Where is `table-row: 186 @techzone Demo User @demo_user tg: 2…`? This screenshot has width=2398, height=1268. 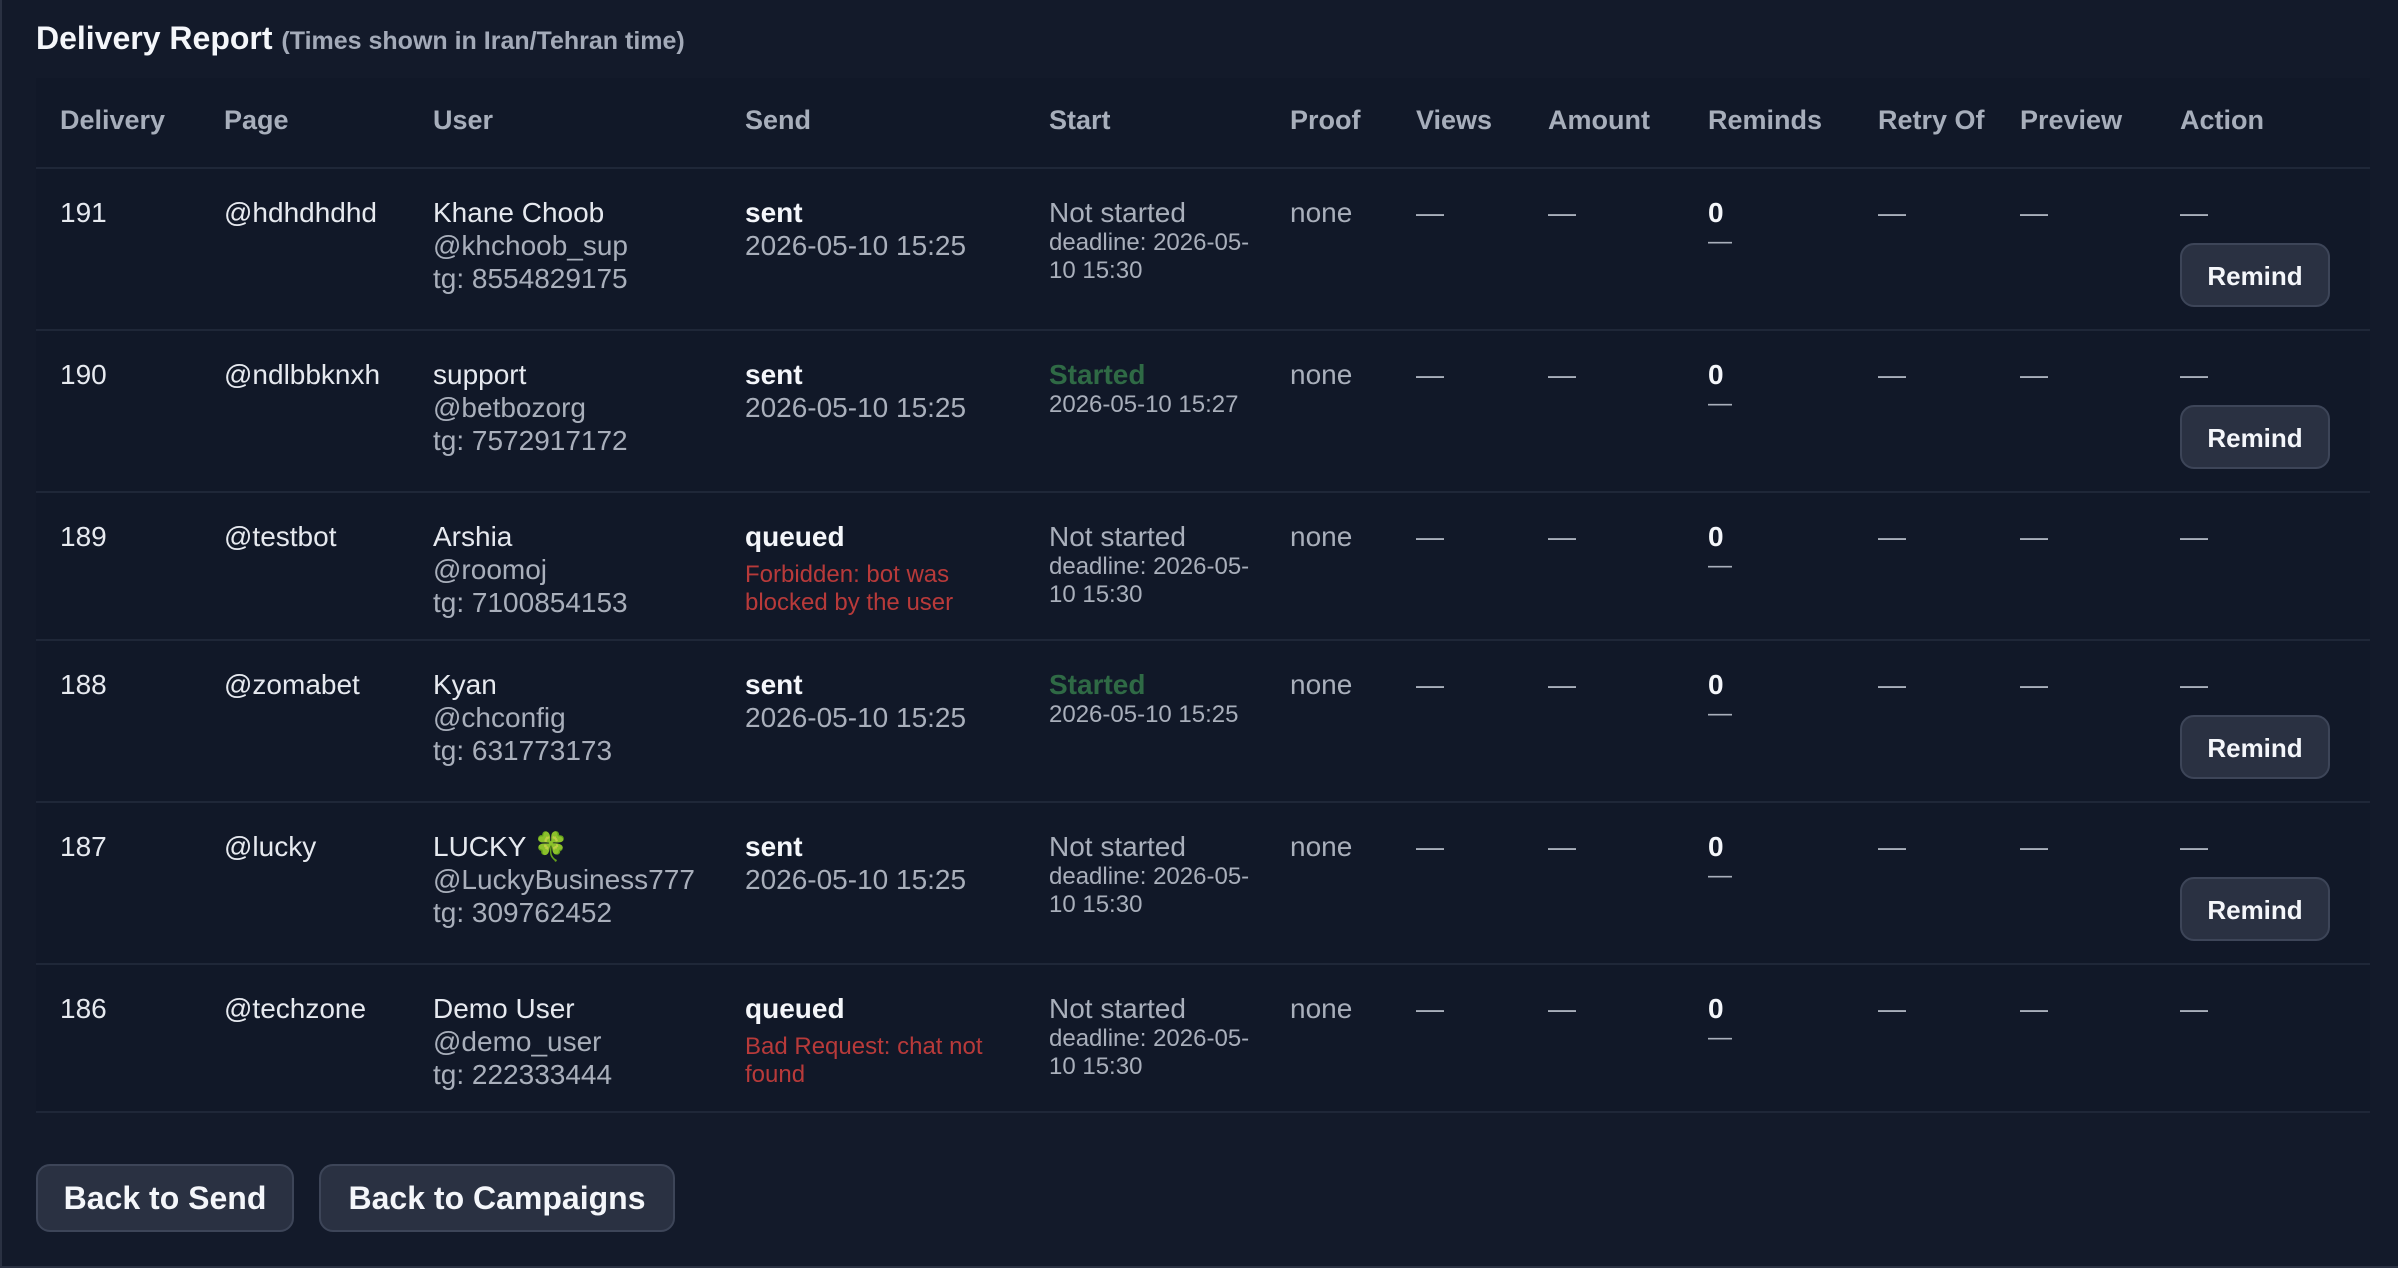 table-row: 186 @techzone Demo User @demo_user tg: 2… is located at coordinates (1203, 1038).